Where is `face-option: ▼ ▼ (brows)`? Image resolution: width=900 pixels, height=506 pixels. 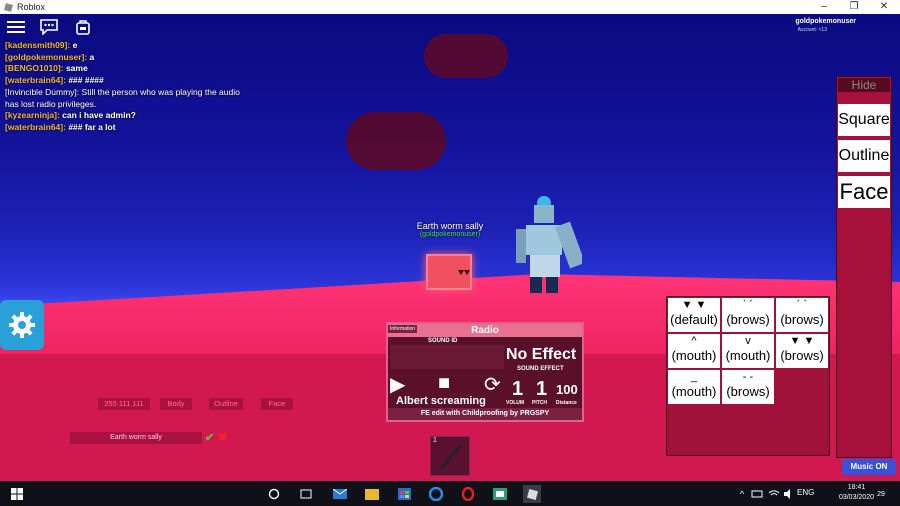
face-option: ▼ ▼ (brows) is located at coordinates (802, 351).